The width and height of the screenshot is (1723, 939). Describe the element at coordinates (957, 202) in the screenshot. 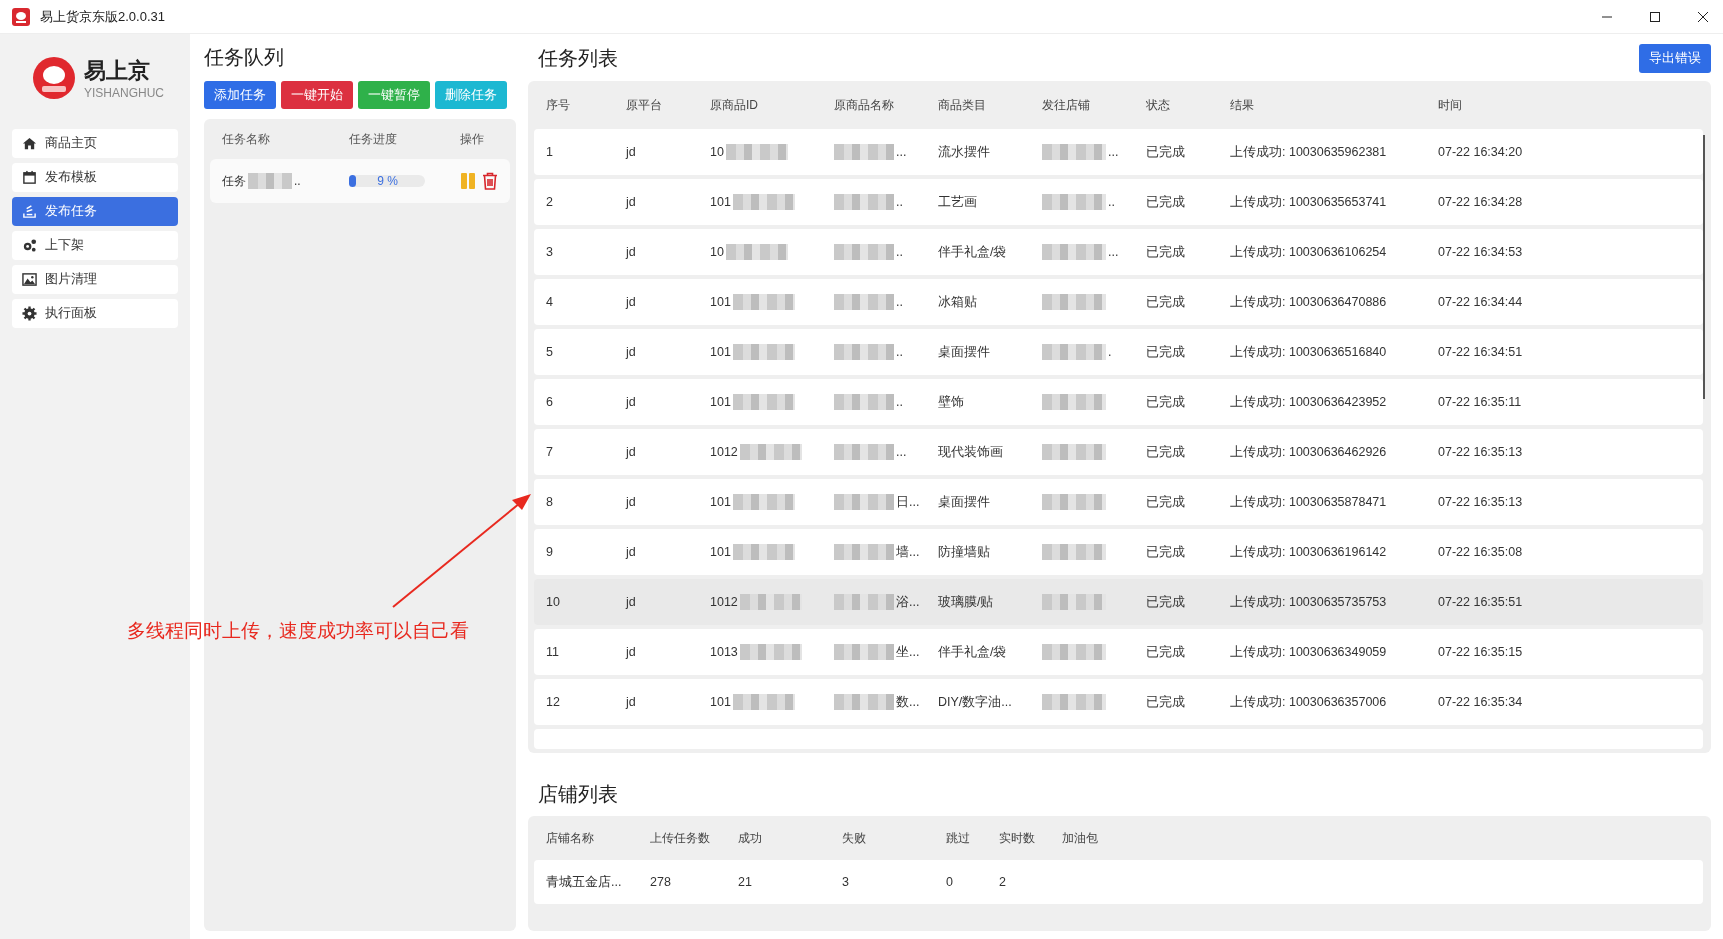

I see `table-cell-text: 工艺画` at that location.